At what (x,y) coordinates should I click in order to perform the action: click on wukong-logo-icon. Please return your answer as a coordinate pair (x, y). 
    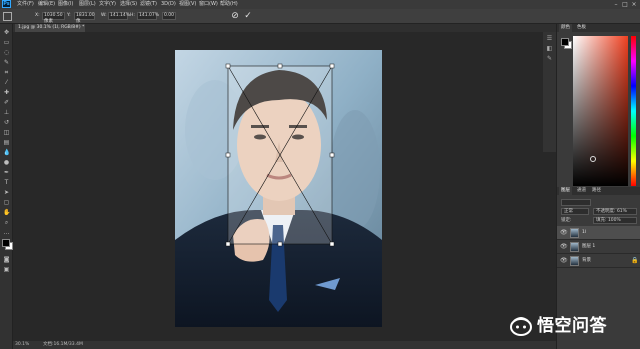
    Looking at the image, I should click on (521, 326).